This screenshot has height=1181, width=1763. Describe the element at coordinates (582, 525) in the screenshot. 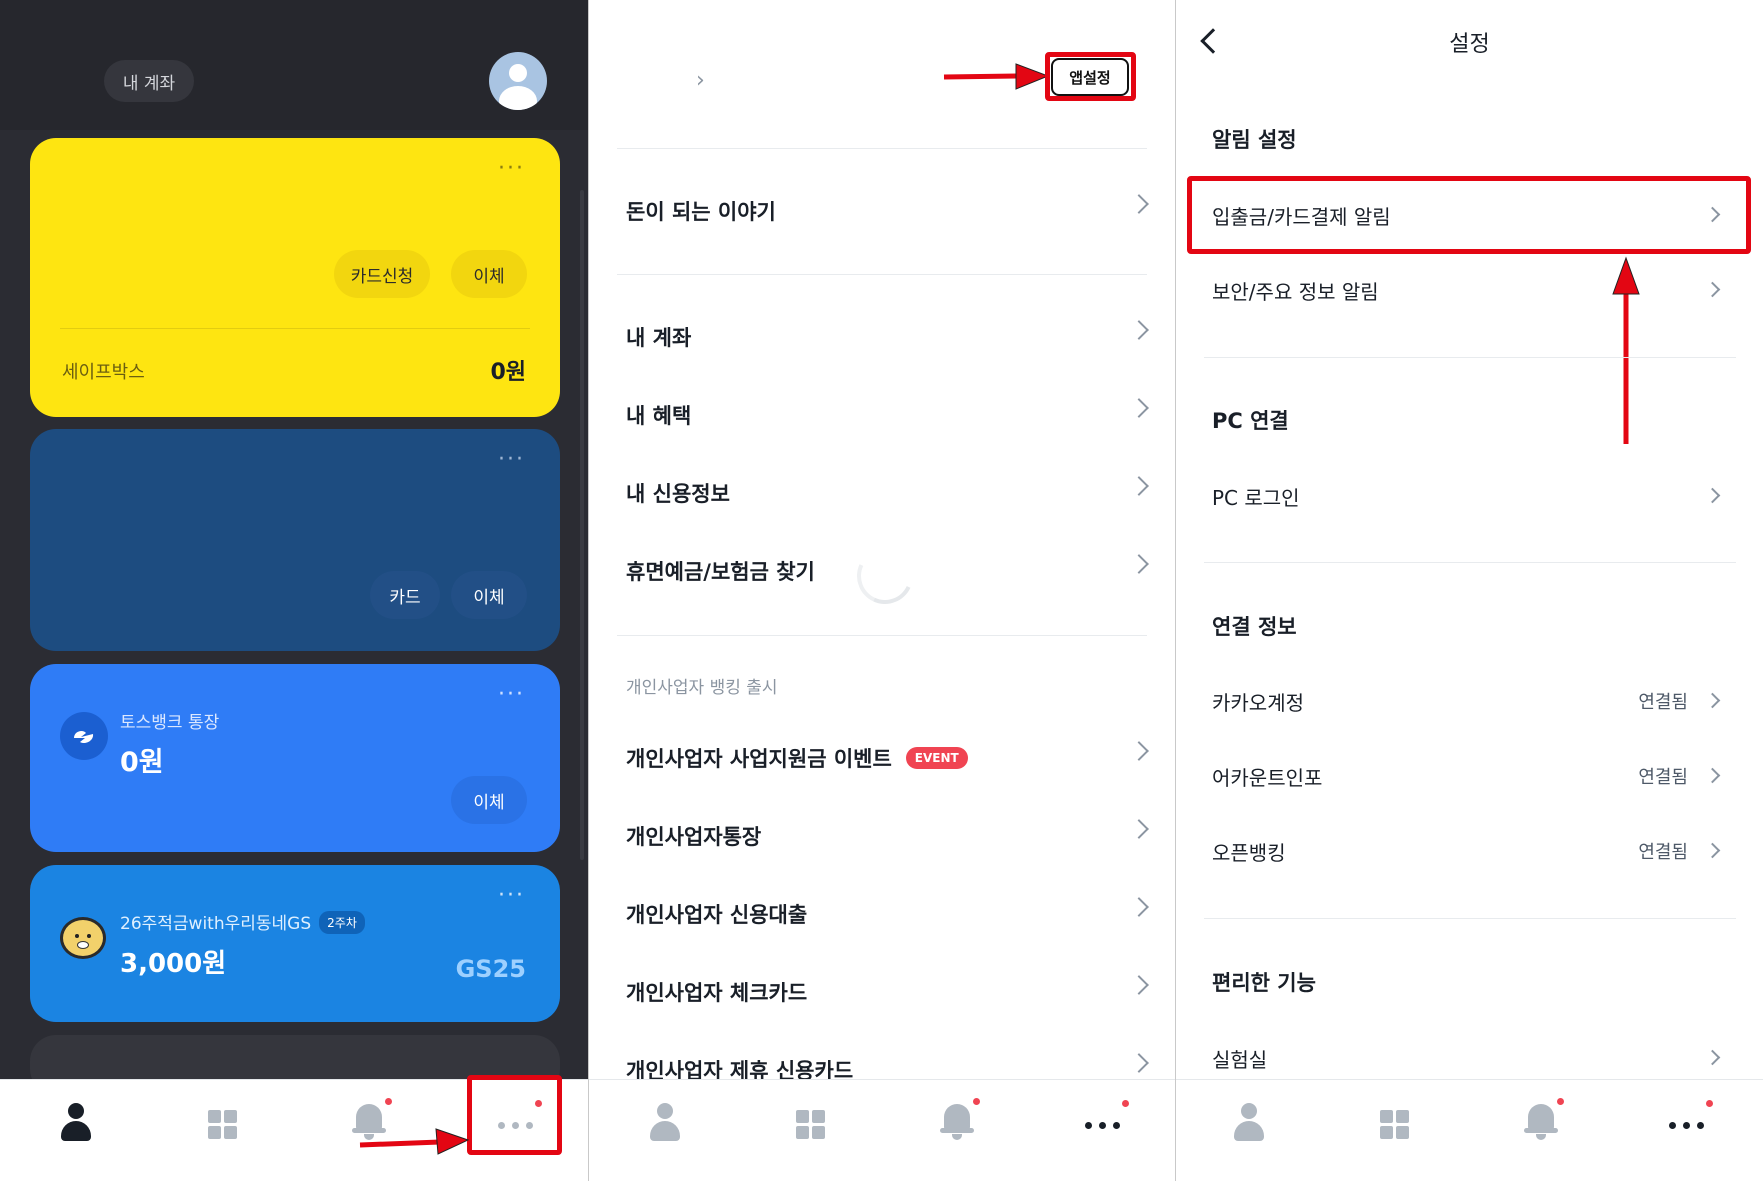

I see `scrollbar` at that location.